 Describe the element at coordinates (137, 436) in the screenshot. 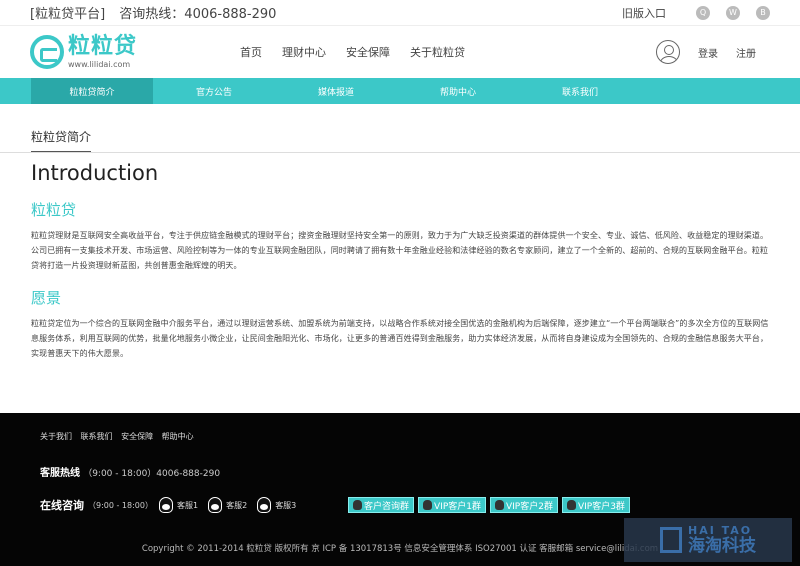

I see `footer-link-security: 安全保障` at that location.